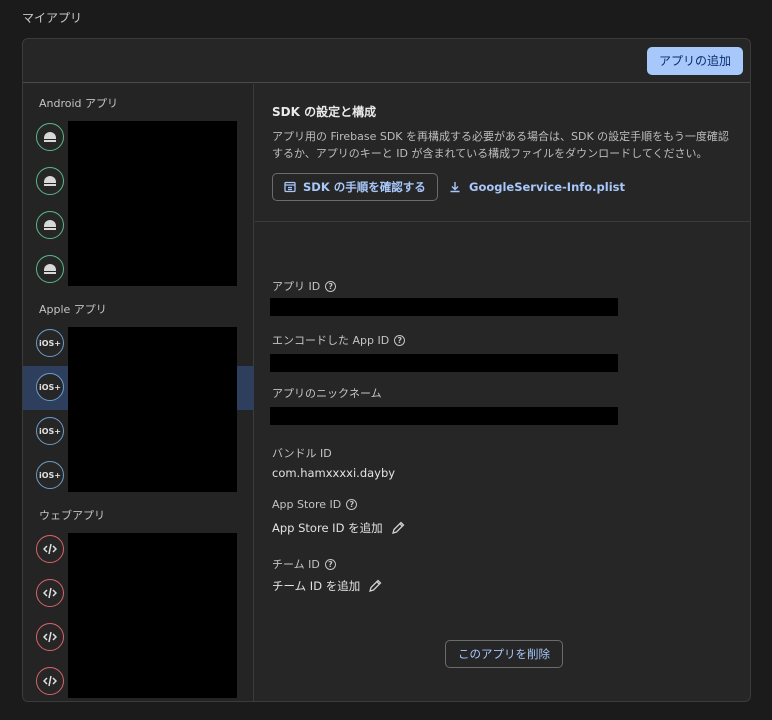 Image resolution: width=772 pixels, height=720 pixels. I want to click on section-divider, so click(502, 221).